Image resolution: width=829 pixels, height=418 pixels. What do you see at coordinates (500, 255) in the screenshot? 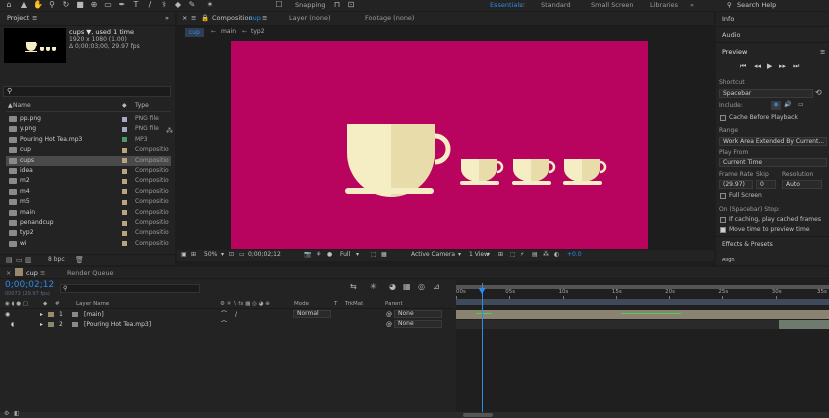
I see `toggle-pixel-icon: ⊞` at bounding box center [500, 255].